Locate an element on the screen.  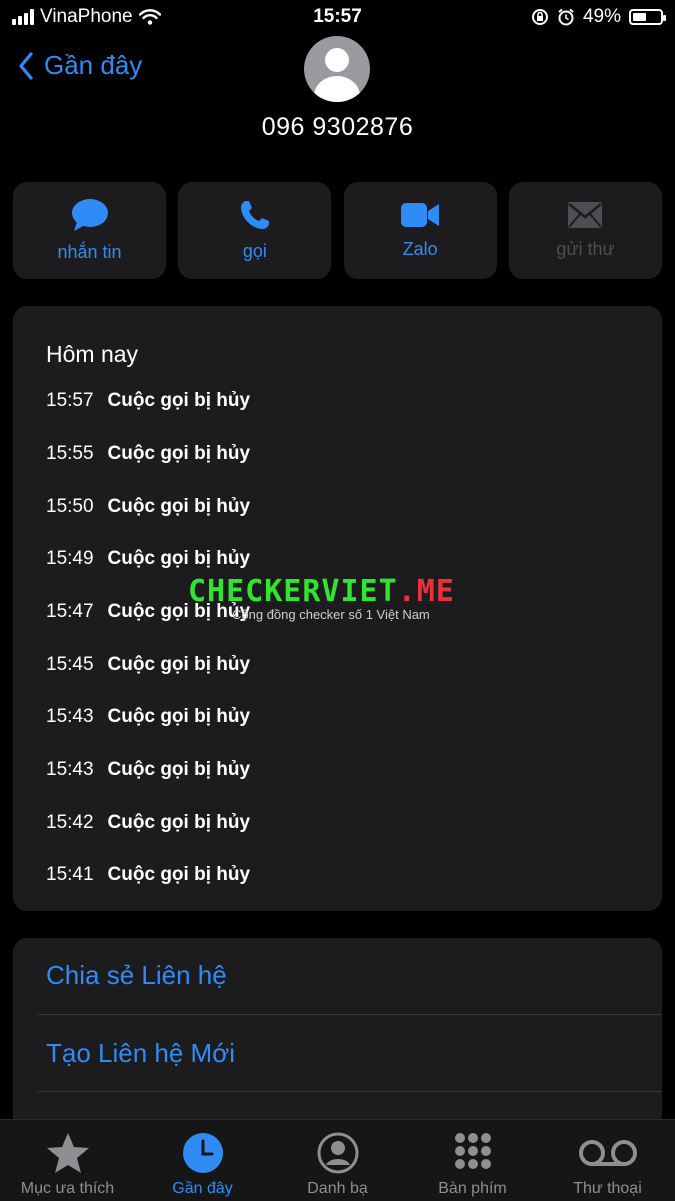
envelope-icon is located at coordinates (585, 215).